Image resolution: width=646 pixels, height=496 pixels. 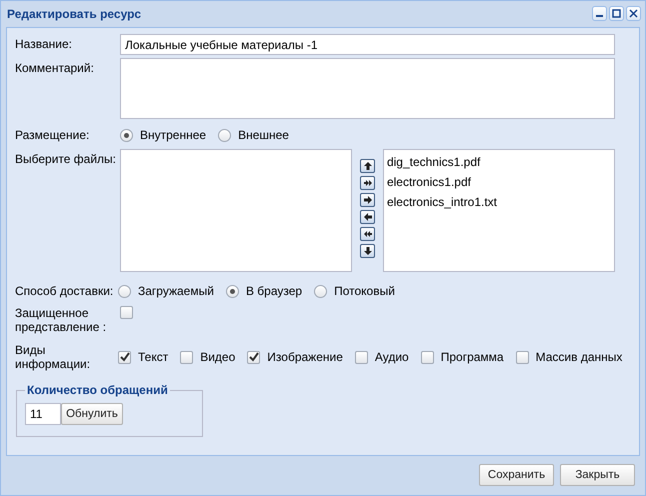 What do you see at coordinates (516, 475) in the screenshot?
I see `save-button: Сохранить` at bounding box center [516, 475].